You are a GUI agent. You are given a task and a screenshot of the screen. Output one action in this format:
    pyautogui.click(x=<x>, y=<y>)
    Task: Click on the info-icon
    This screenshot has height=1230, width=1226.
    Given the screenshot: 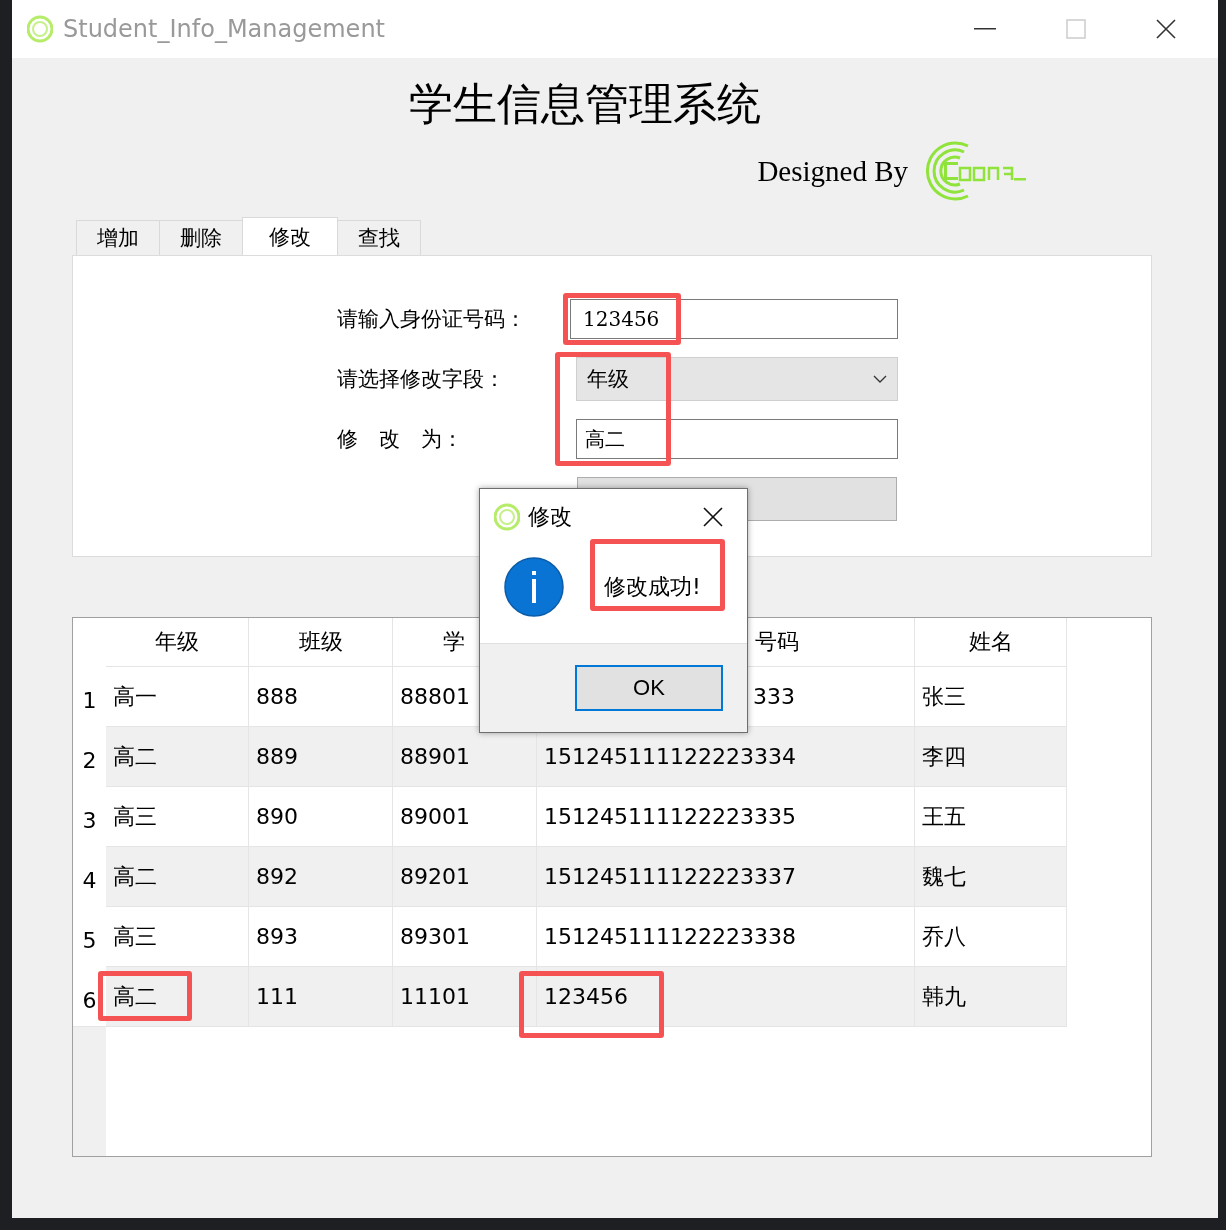 What is the action you would take?
    pyautogui.click(x=534, y=587)
    